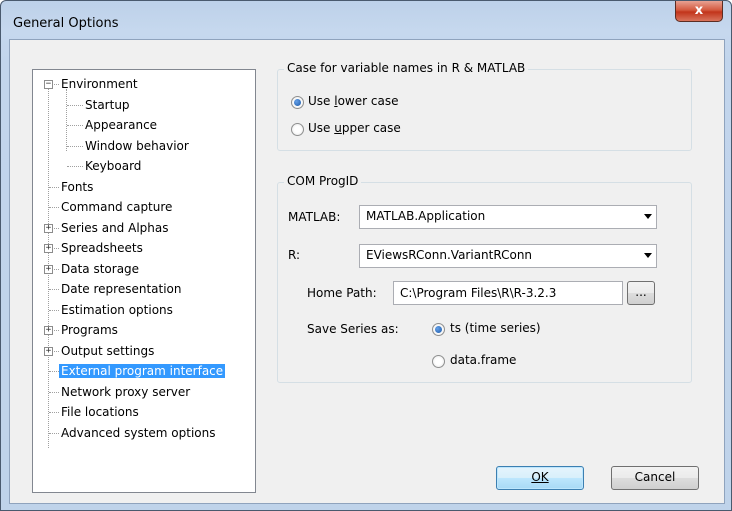  Describe the element at coordinates (353, 101) in the screenshot. I see `lower-case-label: Use lower case` at that location.